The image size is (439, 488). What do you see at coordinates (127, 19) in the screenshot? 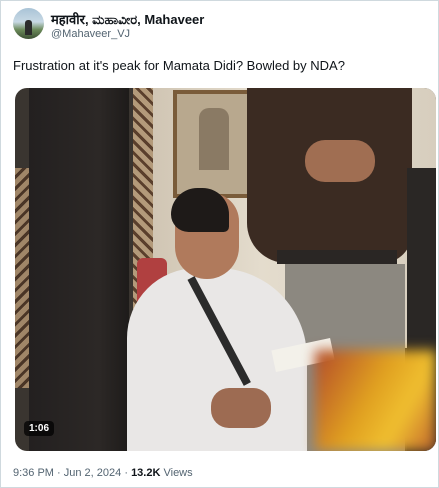
I see `author-name: महावीर, ಮಹಾವೀರ, Mahaveer` at bounding box center [127, 19].